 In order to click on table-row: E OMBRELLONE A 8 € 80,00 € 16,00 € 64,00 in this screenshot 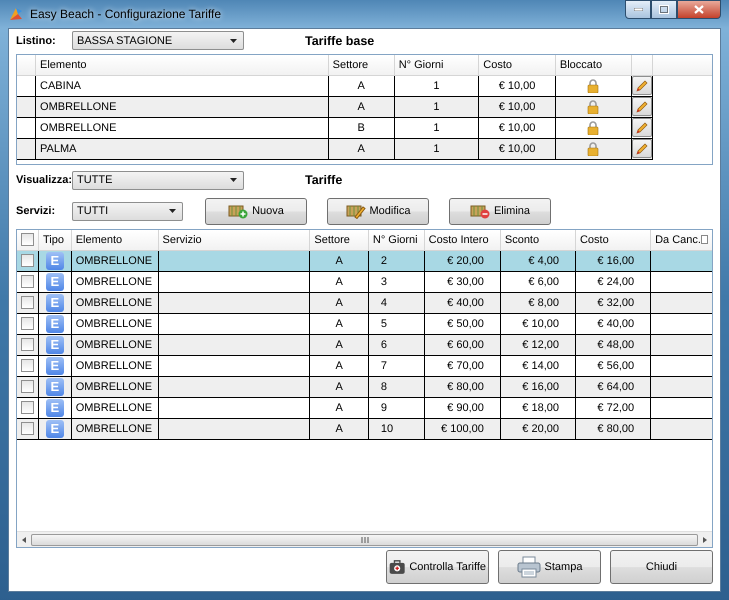, I will do `click(364, 386)`.